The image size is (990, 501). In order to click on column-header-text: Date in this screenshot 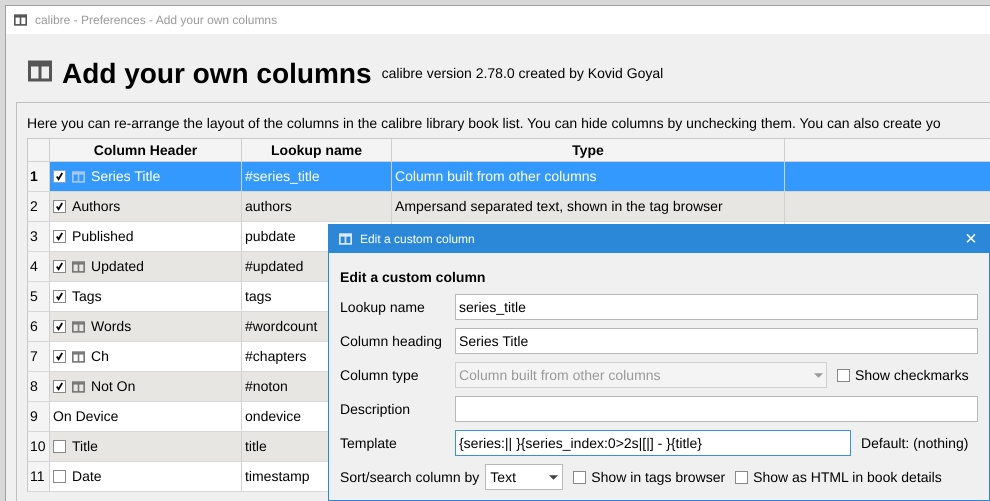, I will do `click(87, 476)`.